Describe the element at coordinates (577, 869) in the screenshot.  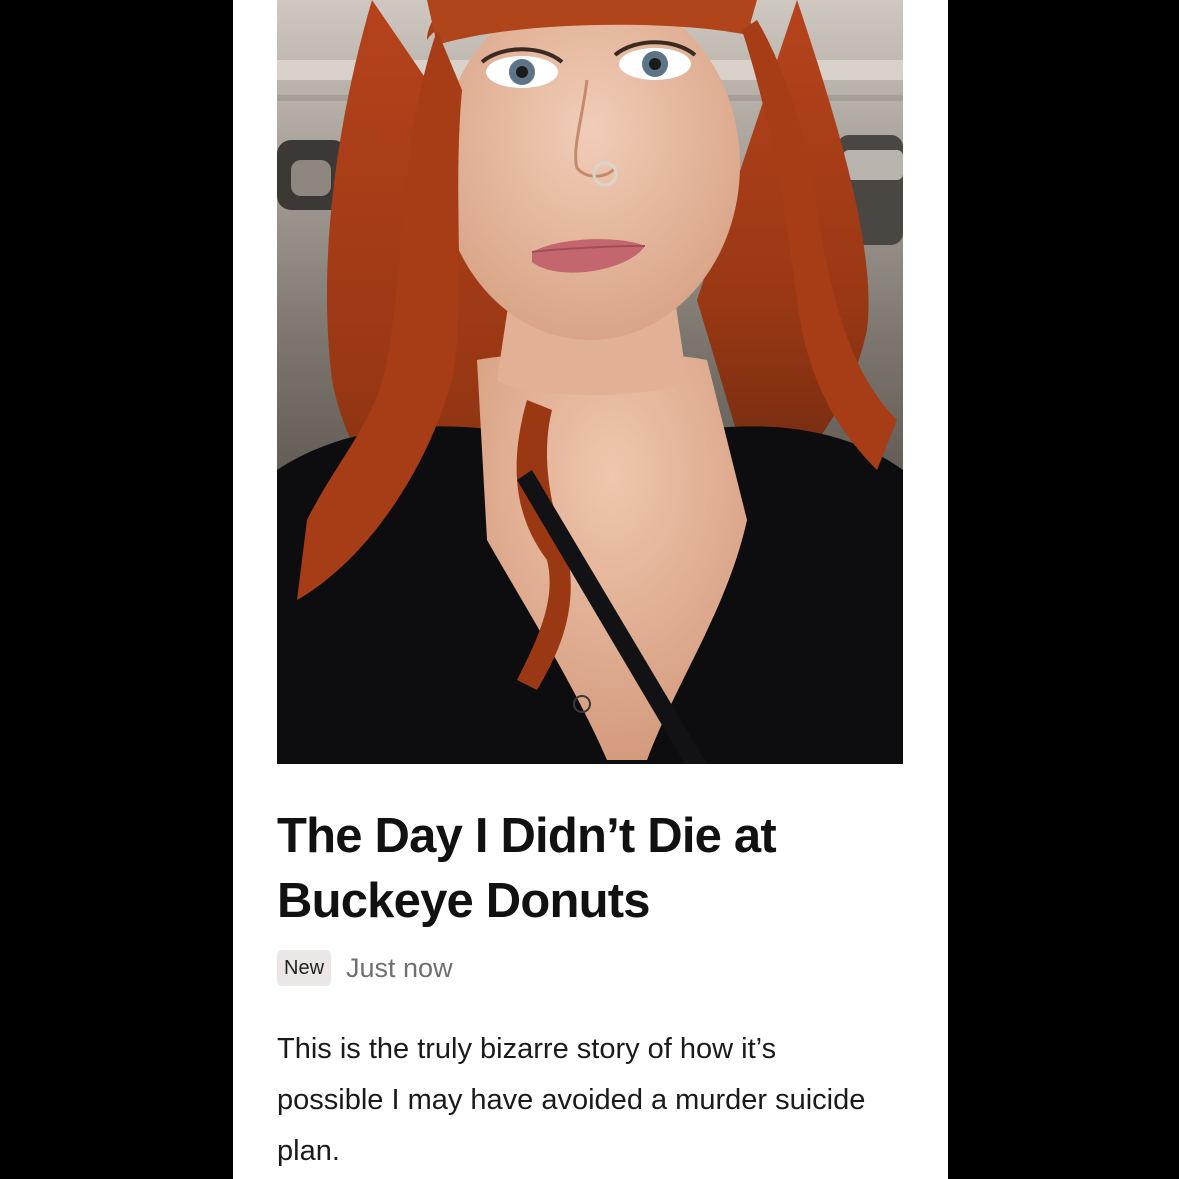
I see `article-title: The Day I Didn’t Die at Buckeye Donuts` at that location.